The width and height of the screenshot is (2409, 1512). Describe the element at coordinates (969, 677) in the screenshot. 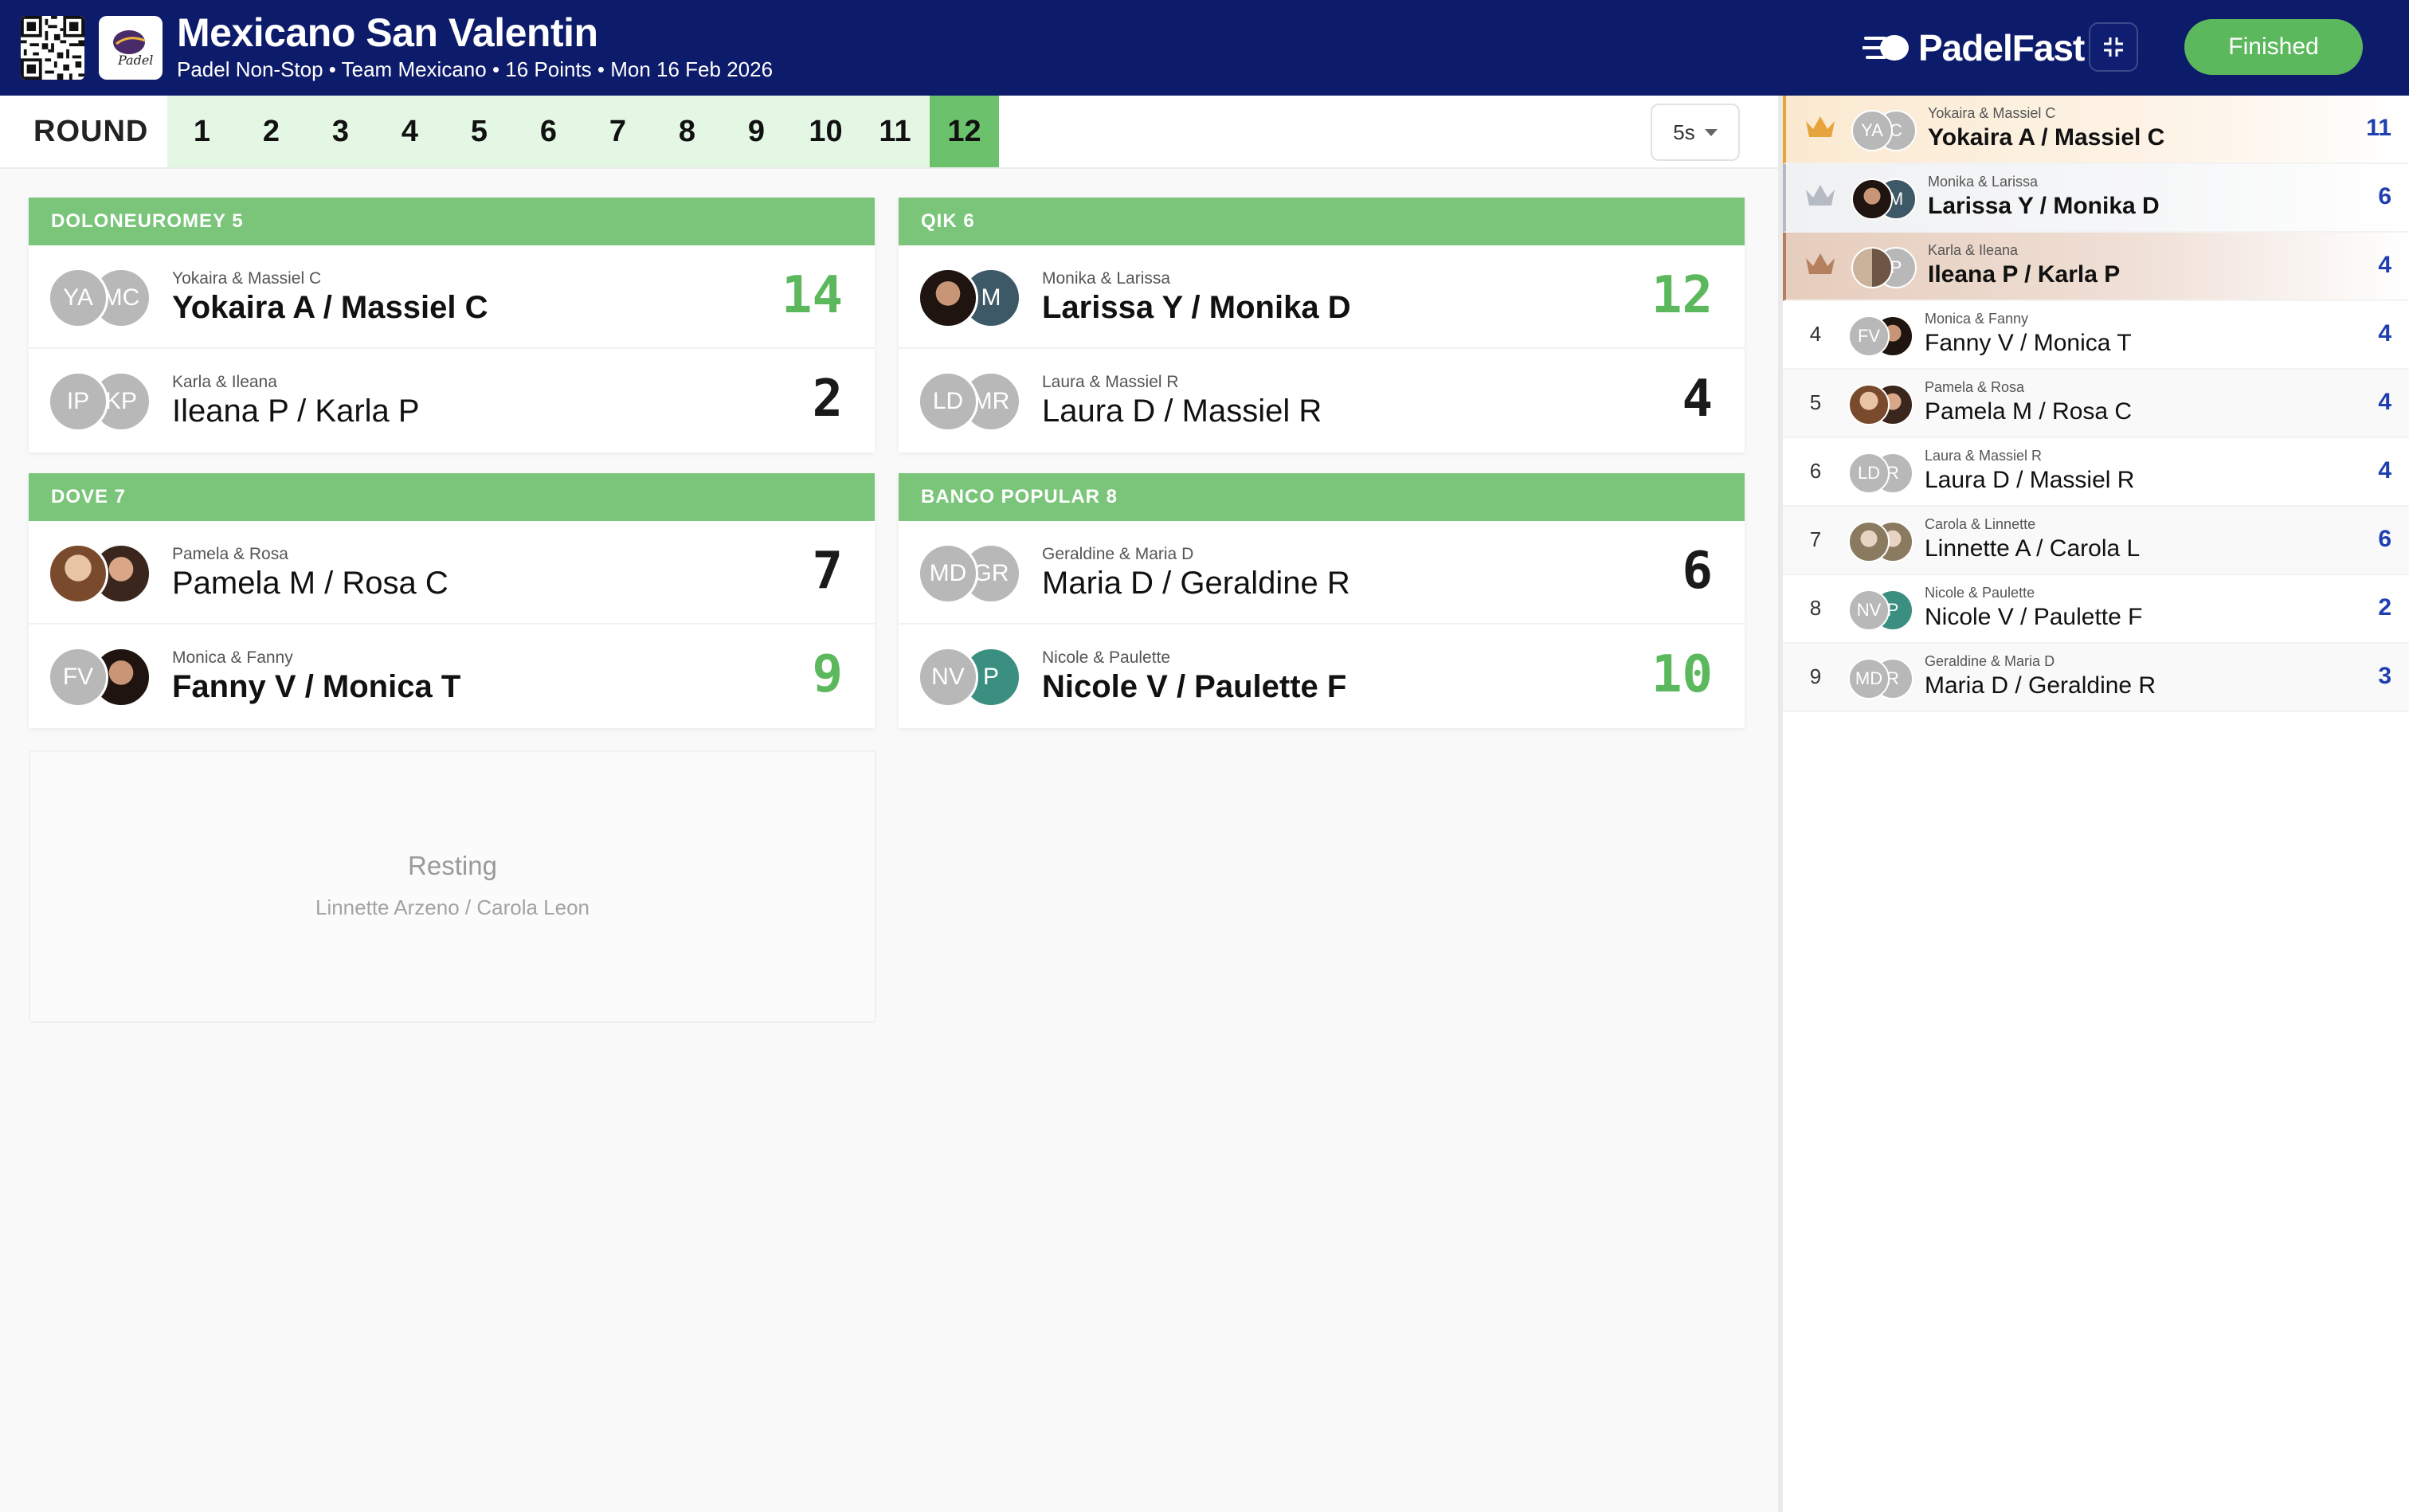

I see `avatar-pair: NV P` at that location.